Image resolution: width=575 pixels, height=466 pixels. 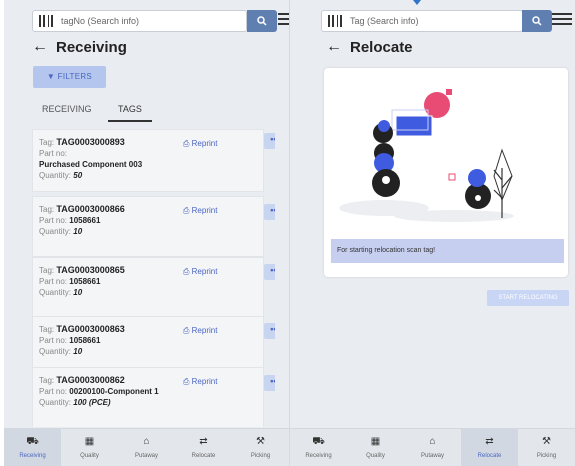 What do you see at coordinates (381, 47) in the screenshot?
I see `page-title-text: Relocate` at bounding box center [381, 47].